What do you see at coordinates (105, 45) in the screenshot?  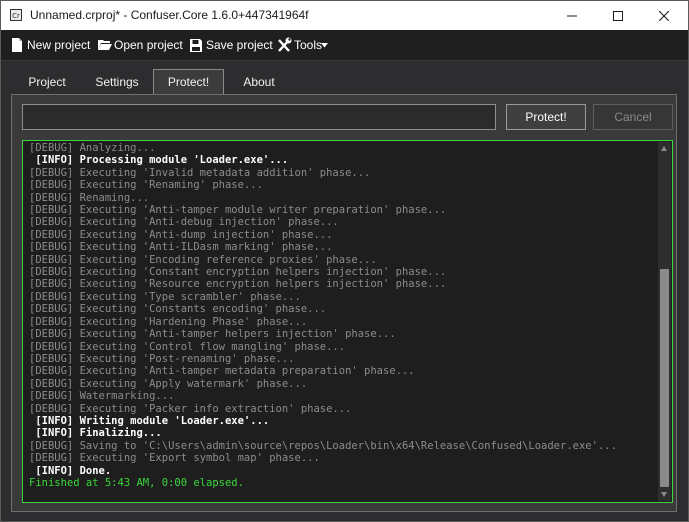 I see `folder-open-icon` at bounding box center [105, 45].